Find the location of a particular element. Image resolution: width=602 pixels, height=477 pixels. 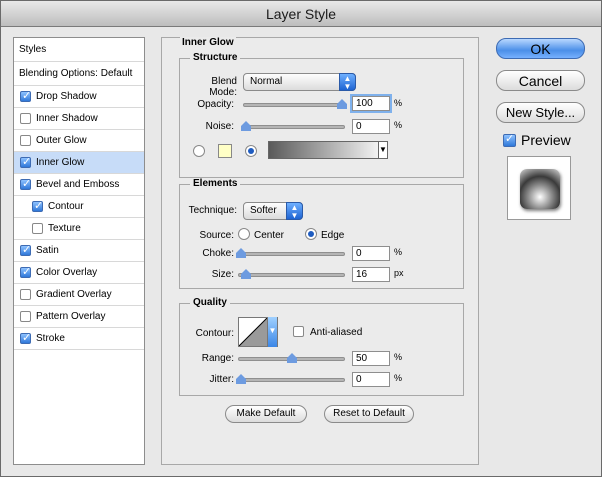

blend-mode-value: Normal is located at coordinates (266, 81).